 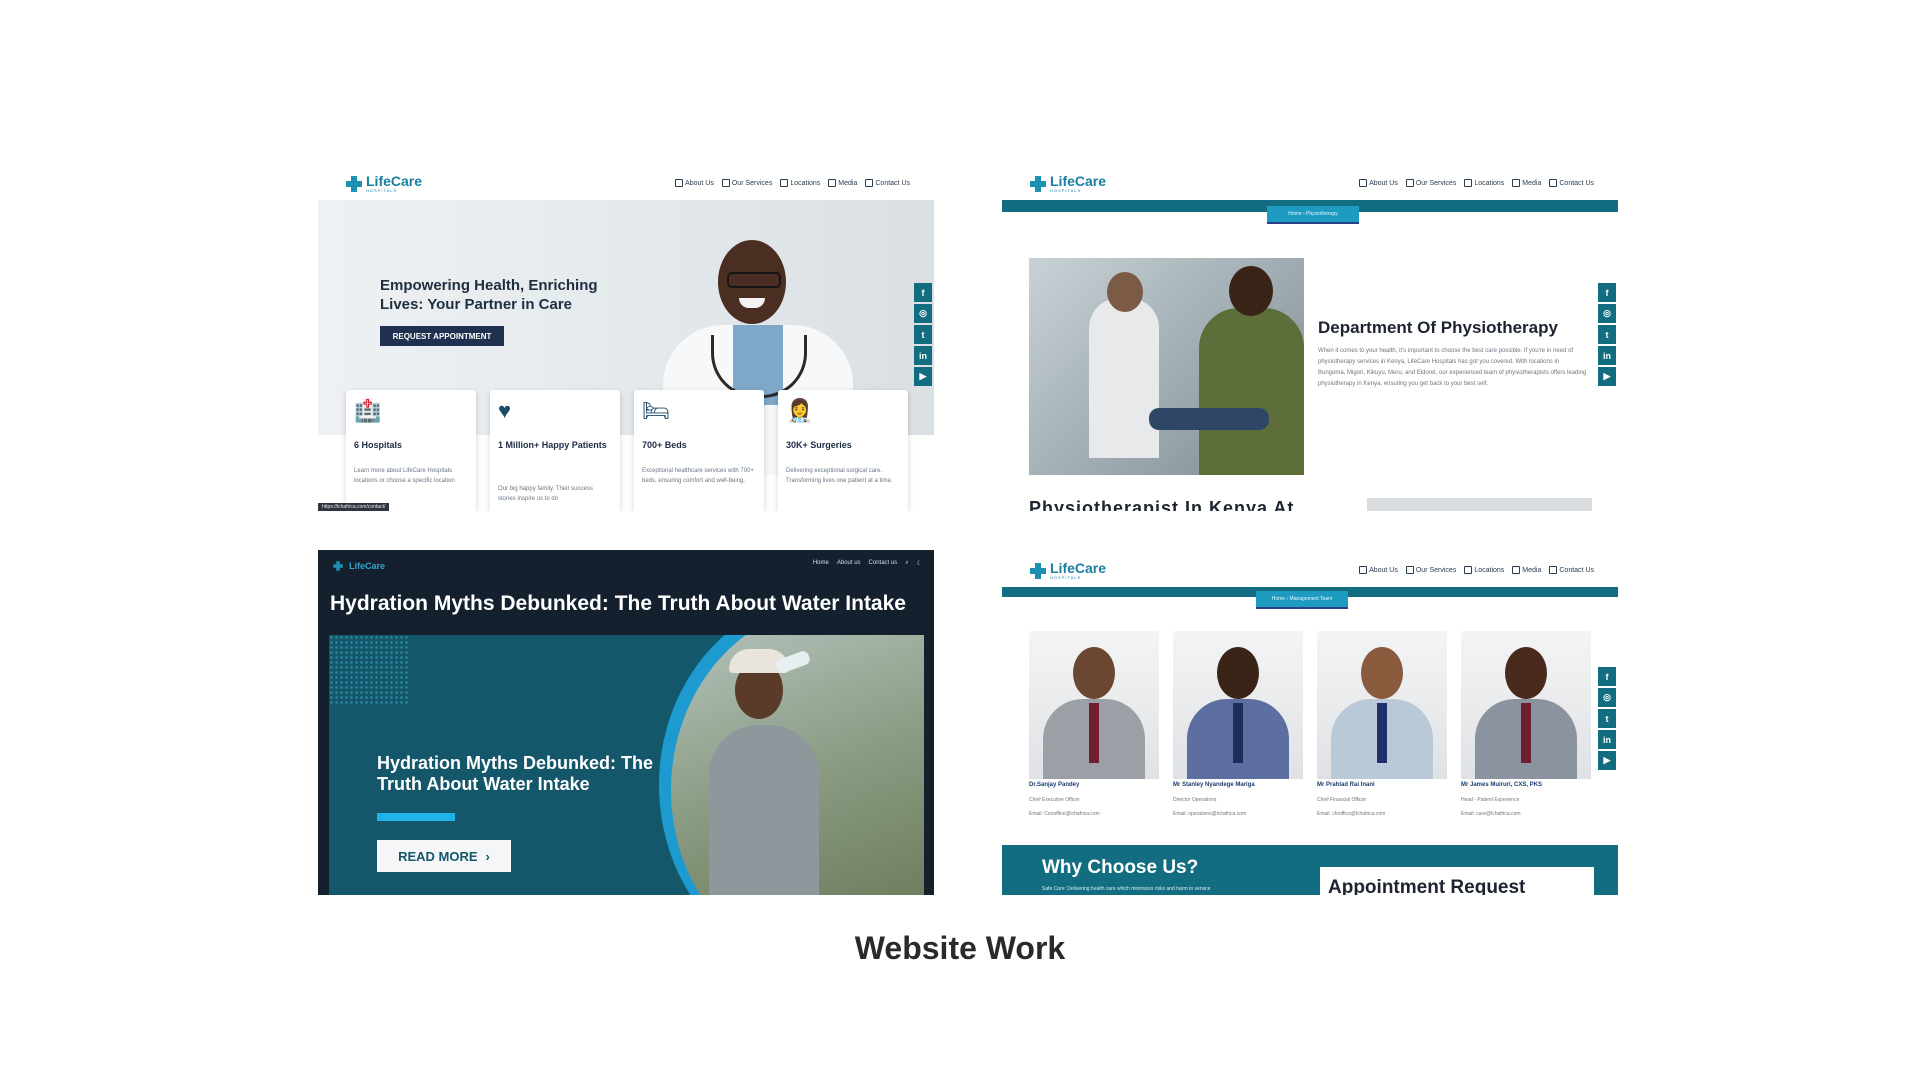 What do you see at coordinates (821, 563) in the screenshot?
I see `blog-menu-home: Home` at bounding box center [821, 563].